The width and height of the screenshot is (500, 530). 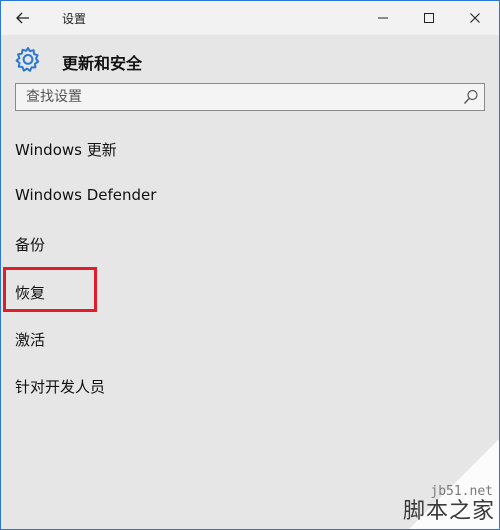 What do you see at coordinates (250, 338) in the screenshot?
I see `nav-item-activation: 激活` at bounding box center [250, 338].